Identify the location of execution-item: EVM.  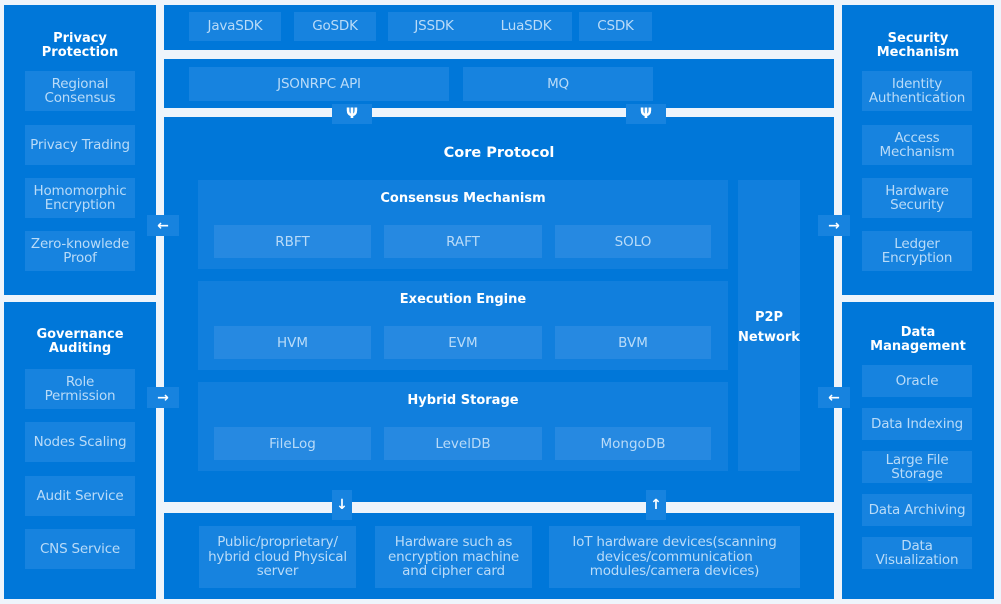
(463, 342).